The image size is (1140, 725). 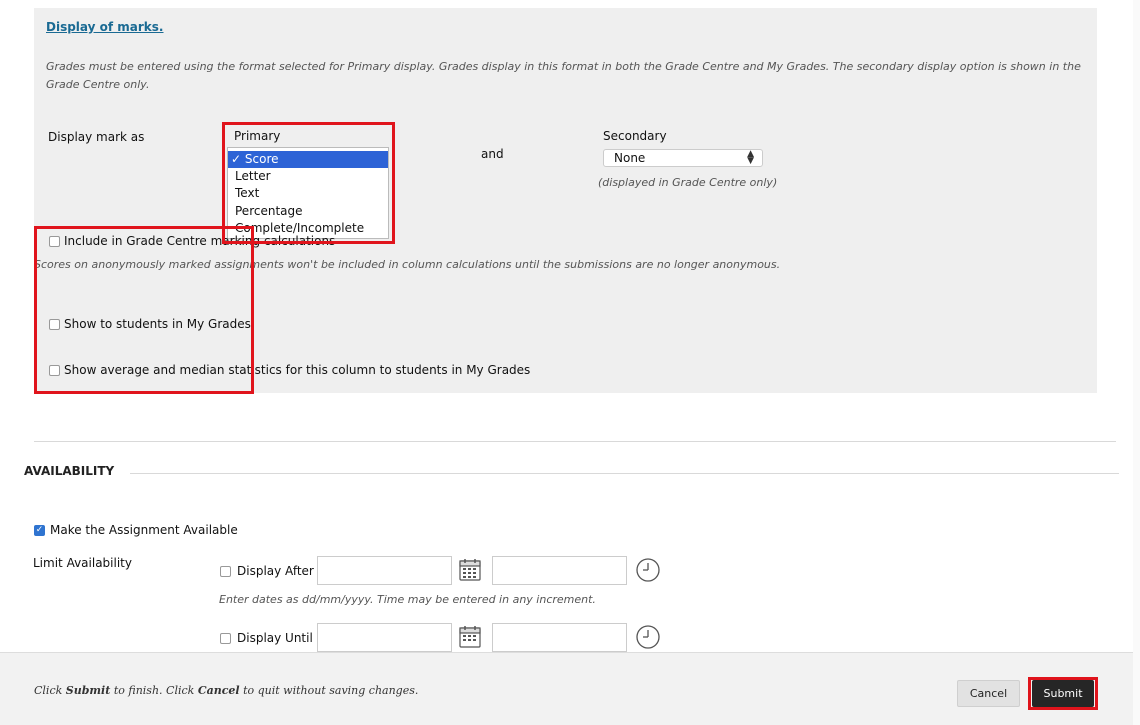 What do you see at coordinates (96, 137) in the screenshot?
I see `display-mark-as-label: Display mark as` at bounding box center [96, 137].